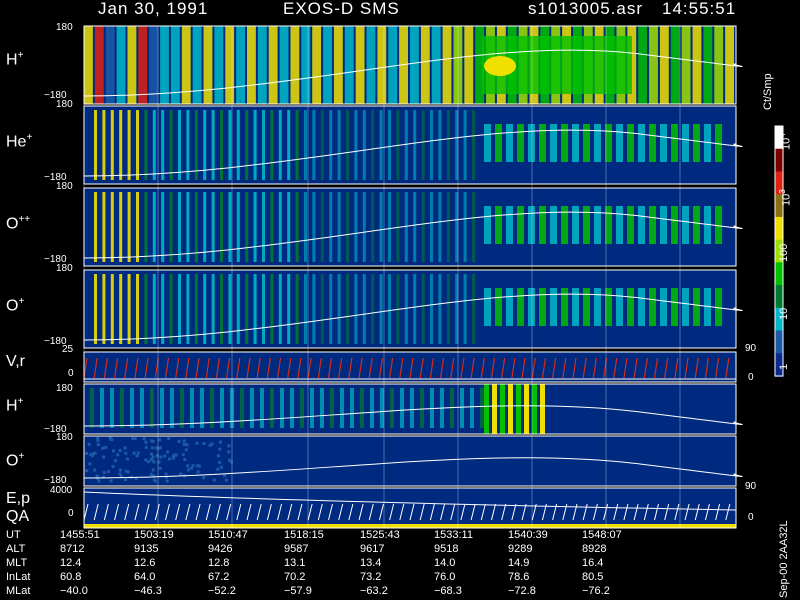 This screenshot has height=600, width=800. Describe the element at coordinates (71, 563) in the screenshot. I see `table-cell: 12.4` at that location.